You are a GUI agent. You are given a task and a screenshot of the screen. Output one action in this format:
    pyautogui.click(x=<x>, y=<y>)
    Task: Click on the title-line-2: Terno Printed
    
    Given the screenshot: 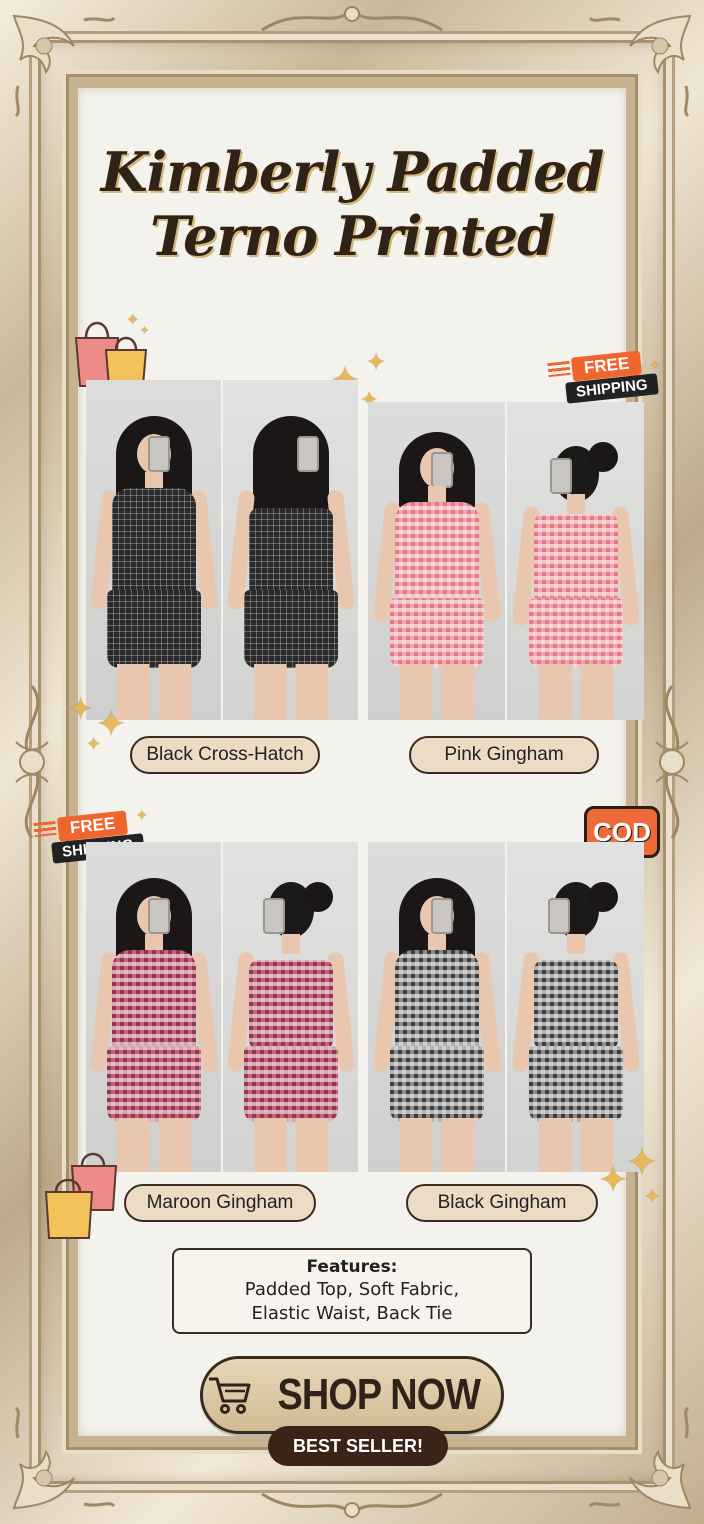 What is the action you would take?
    pyautogui.click(x=352, y=236)
    